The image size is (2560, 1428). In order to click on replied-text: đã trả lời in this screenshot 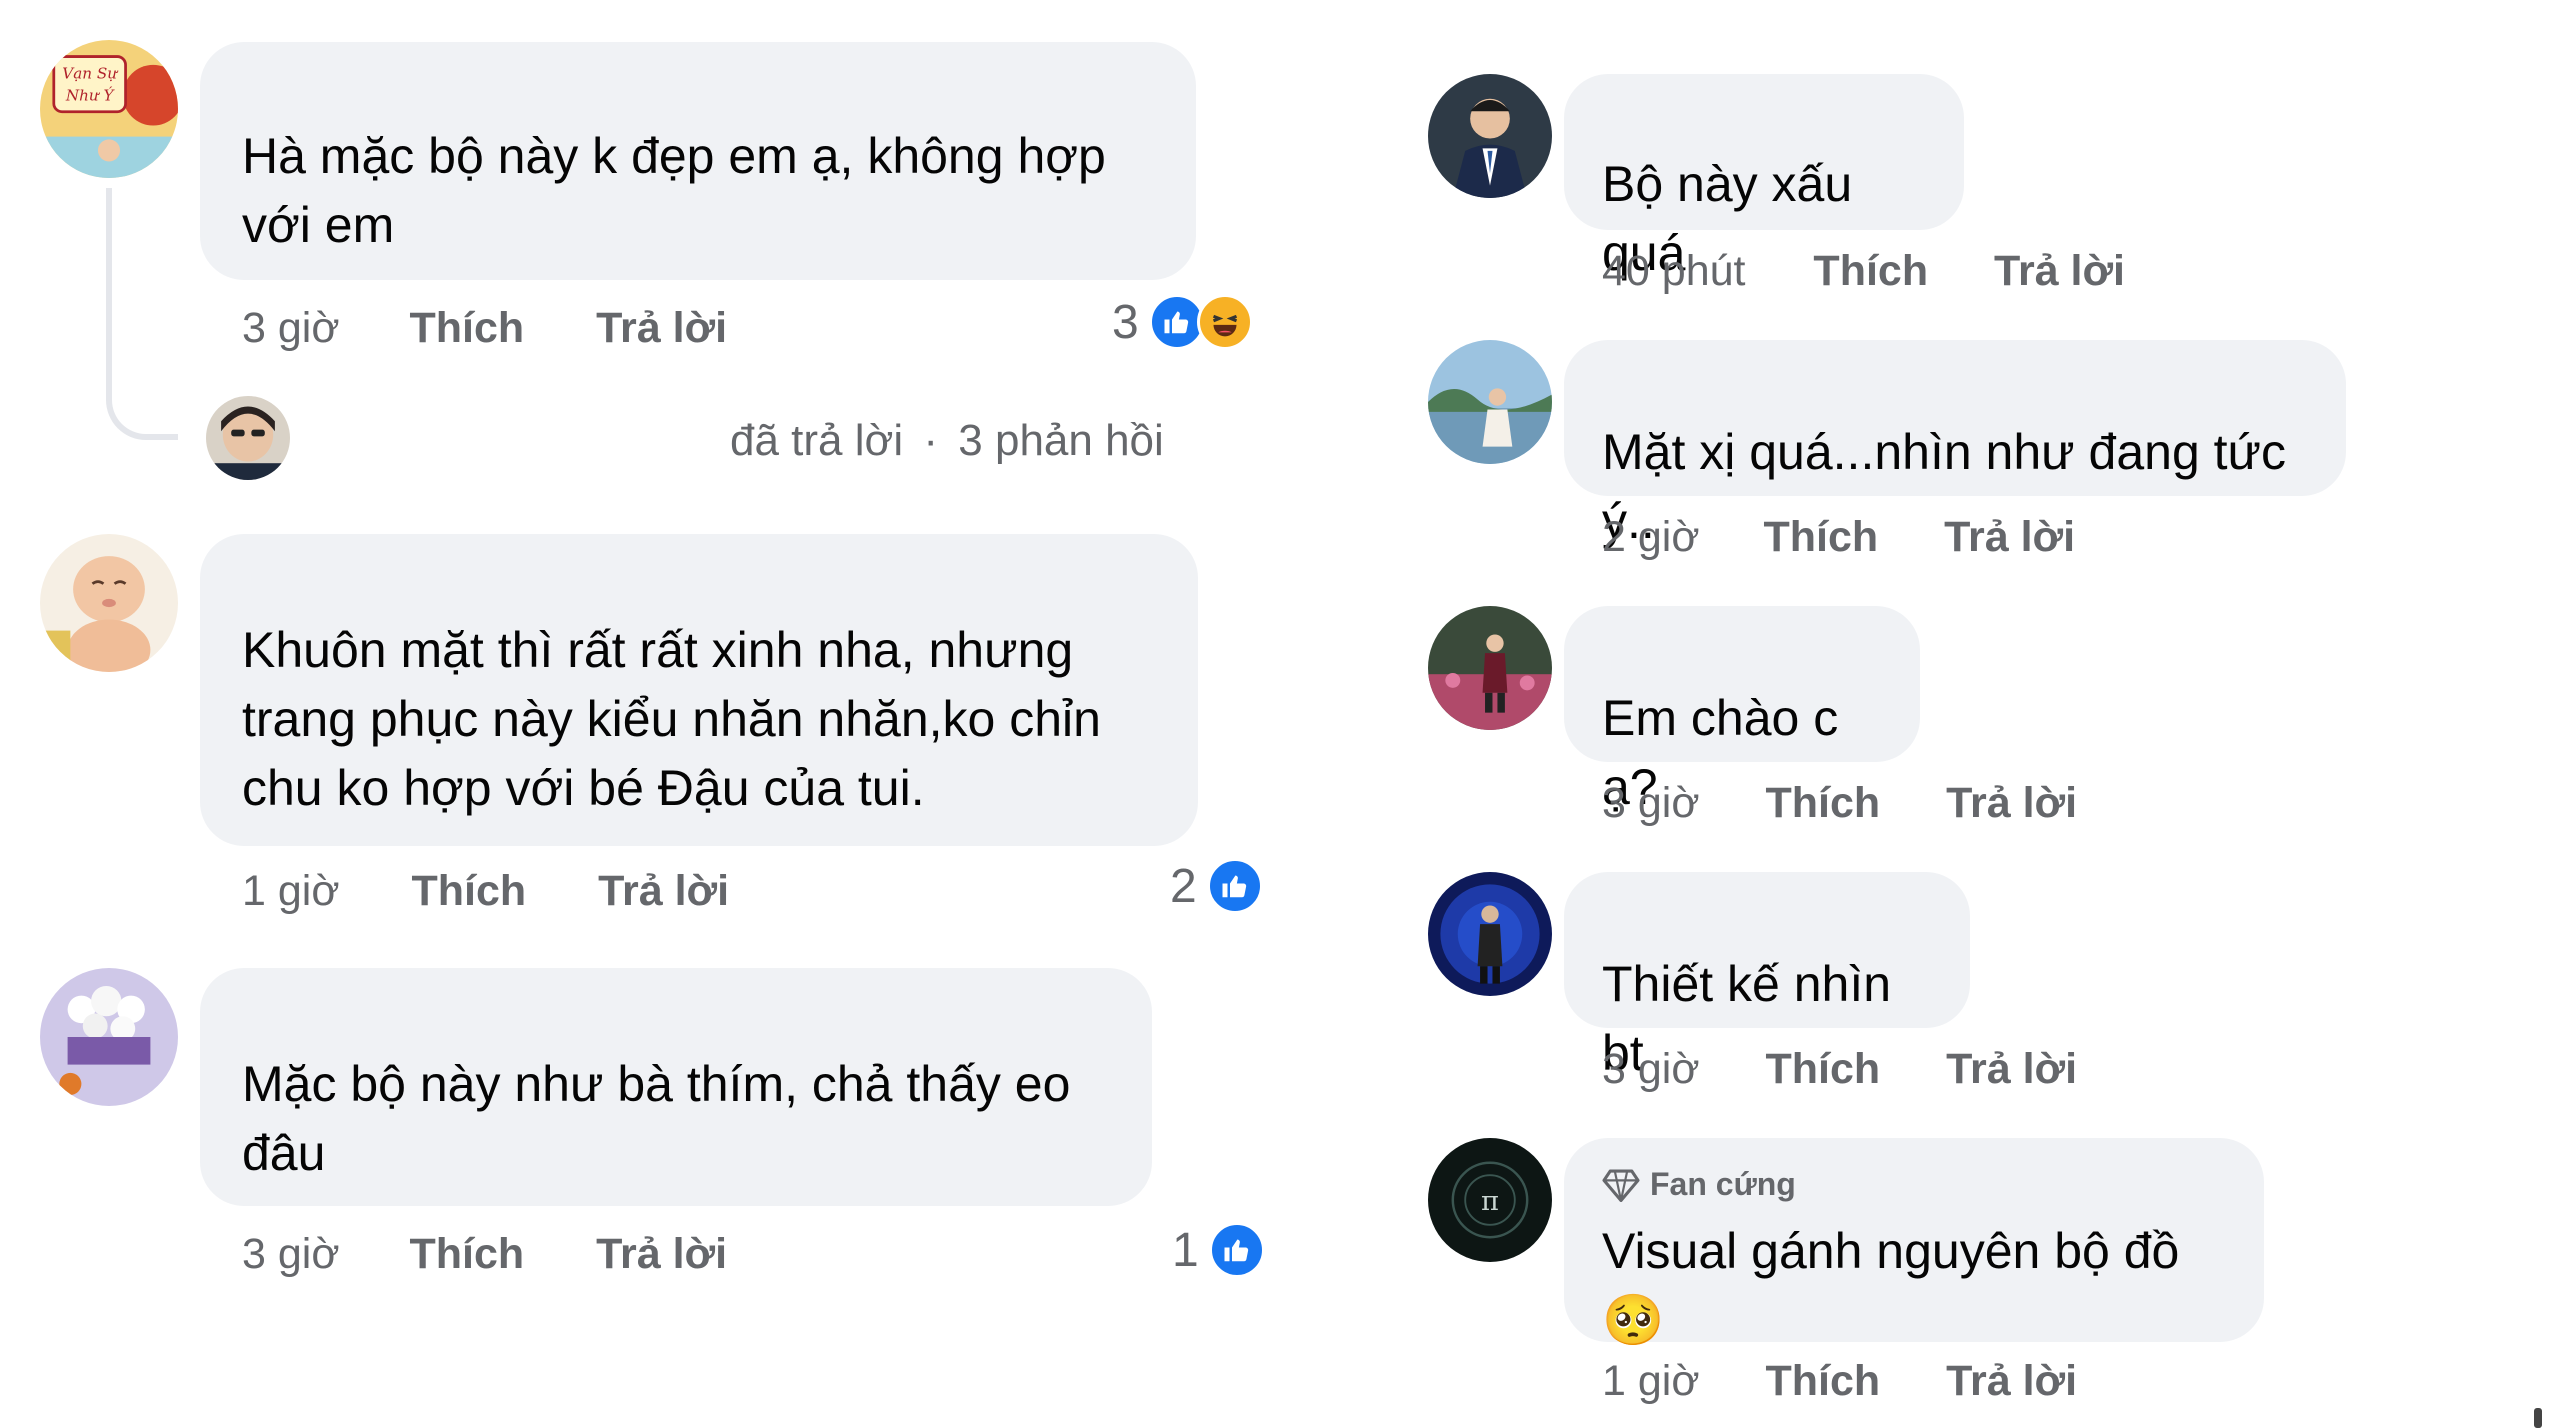, I will do `click(817, 440)`.